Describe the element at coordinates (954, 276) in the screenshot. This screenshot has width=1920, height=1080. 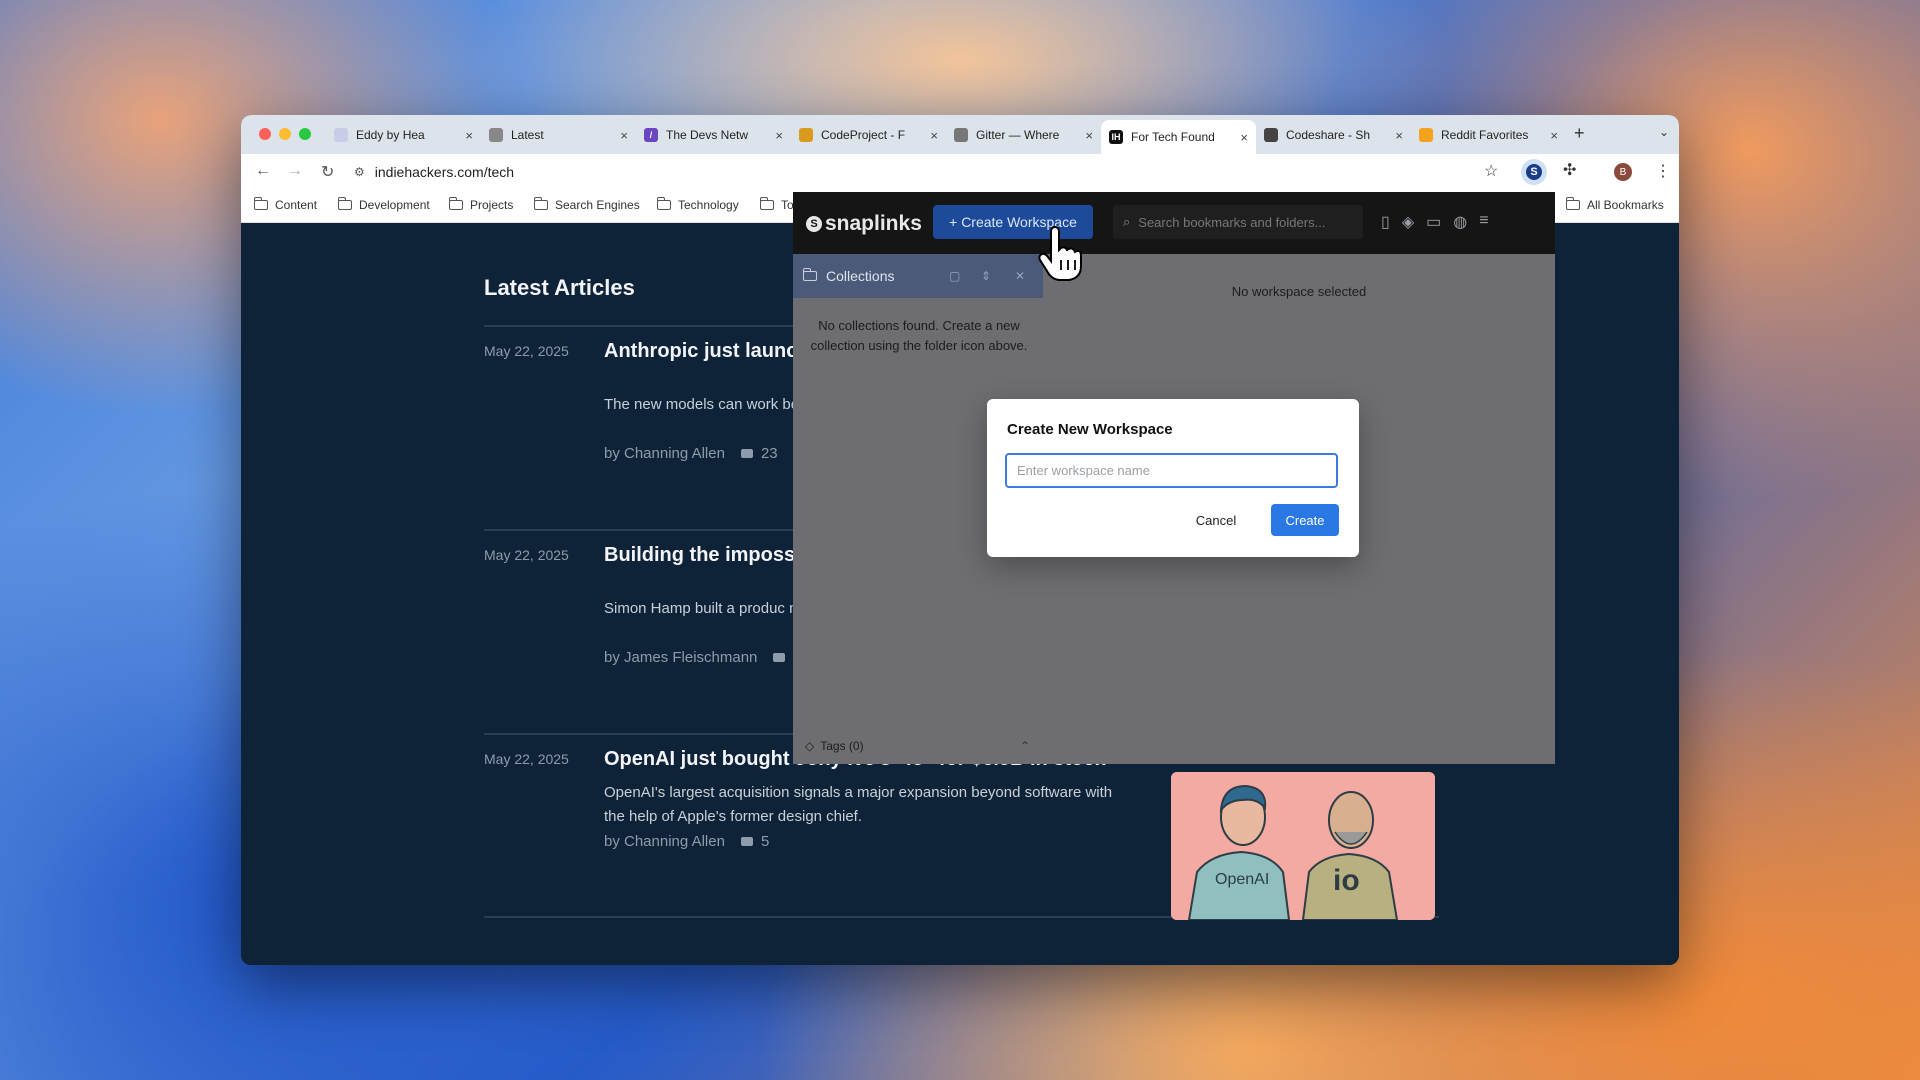
I see `new-folder-icon: ▢` at that location.